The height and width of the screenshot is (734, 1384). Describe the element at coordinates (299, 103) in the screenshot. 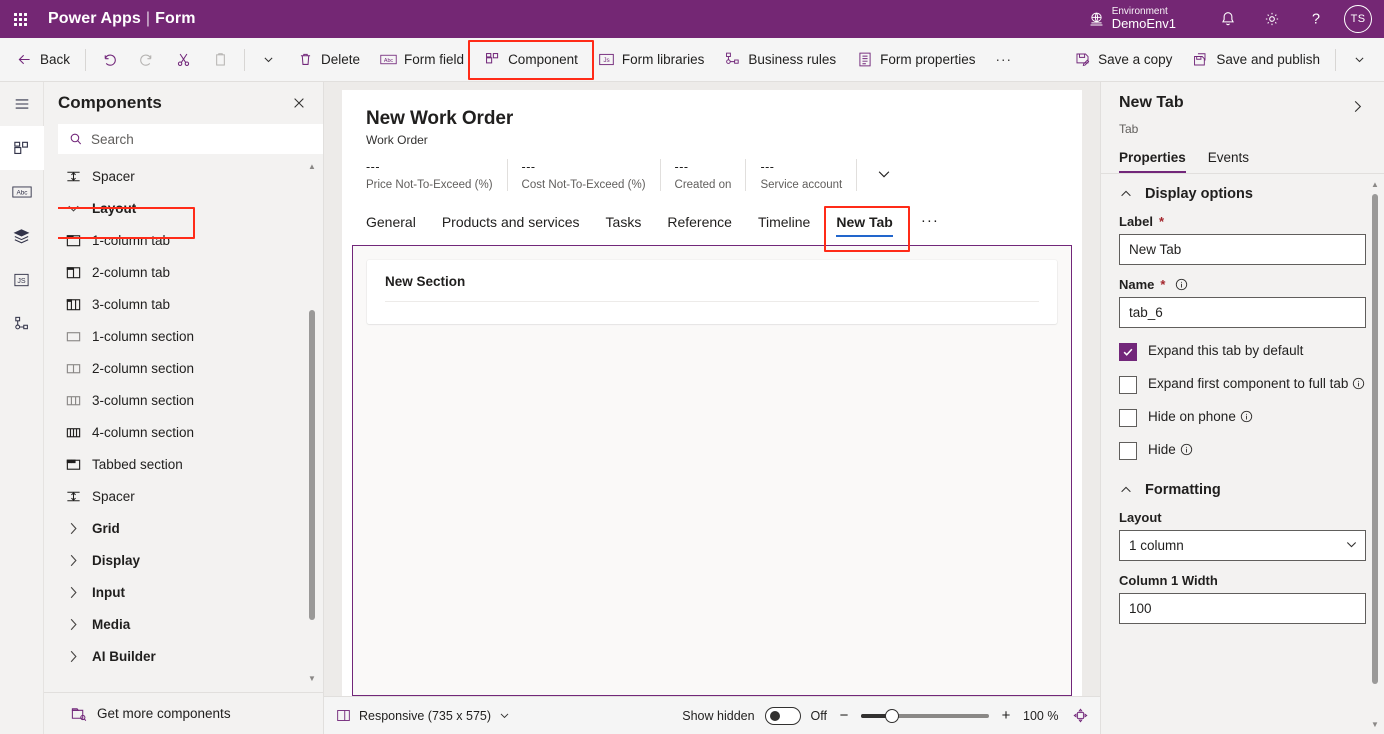

I see `close-icon` at that location.